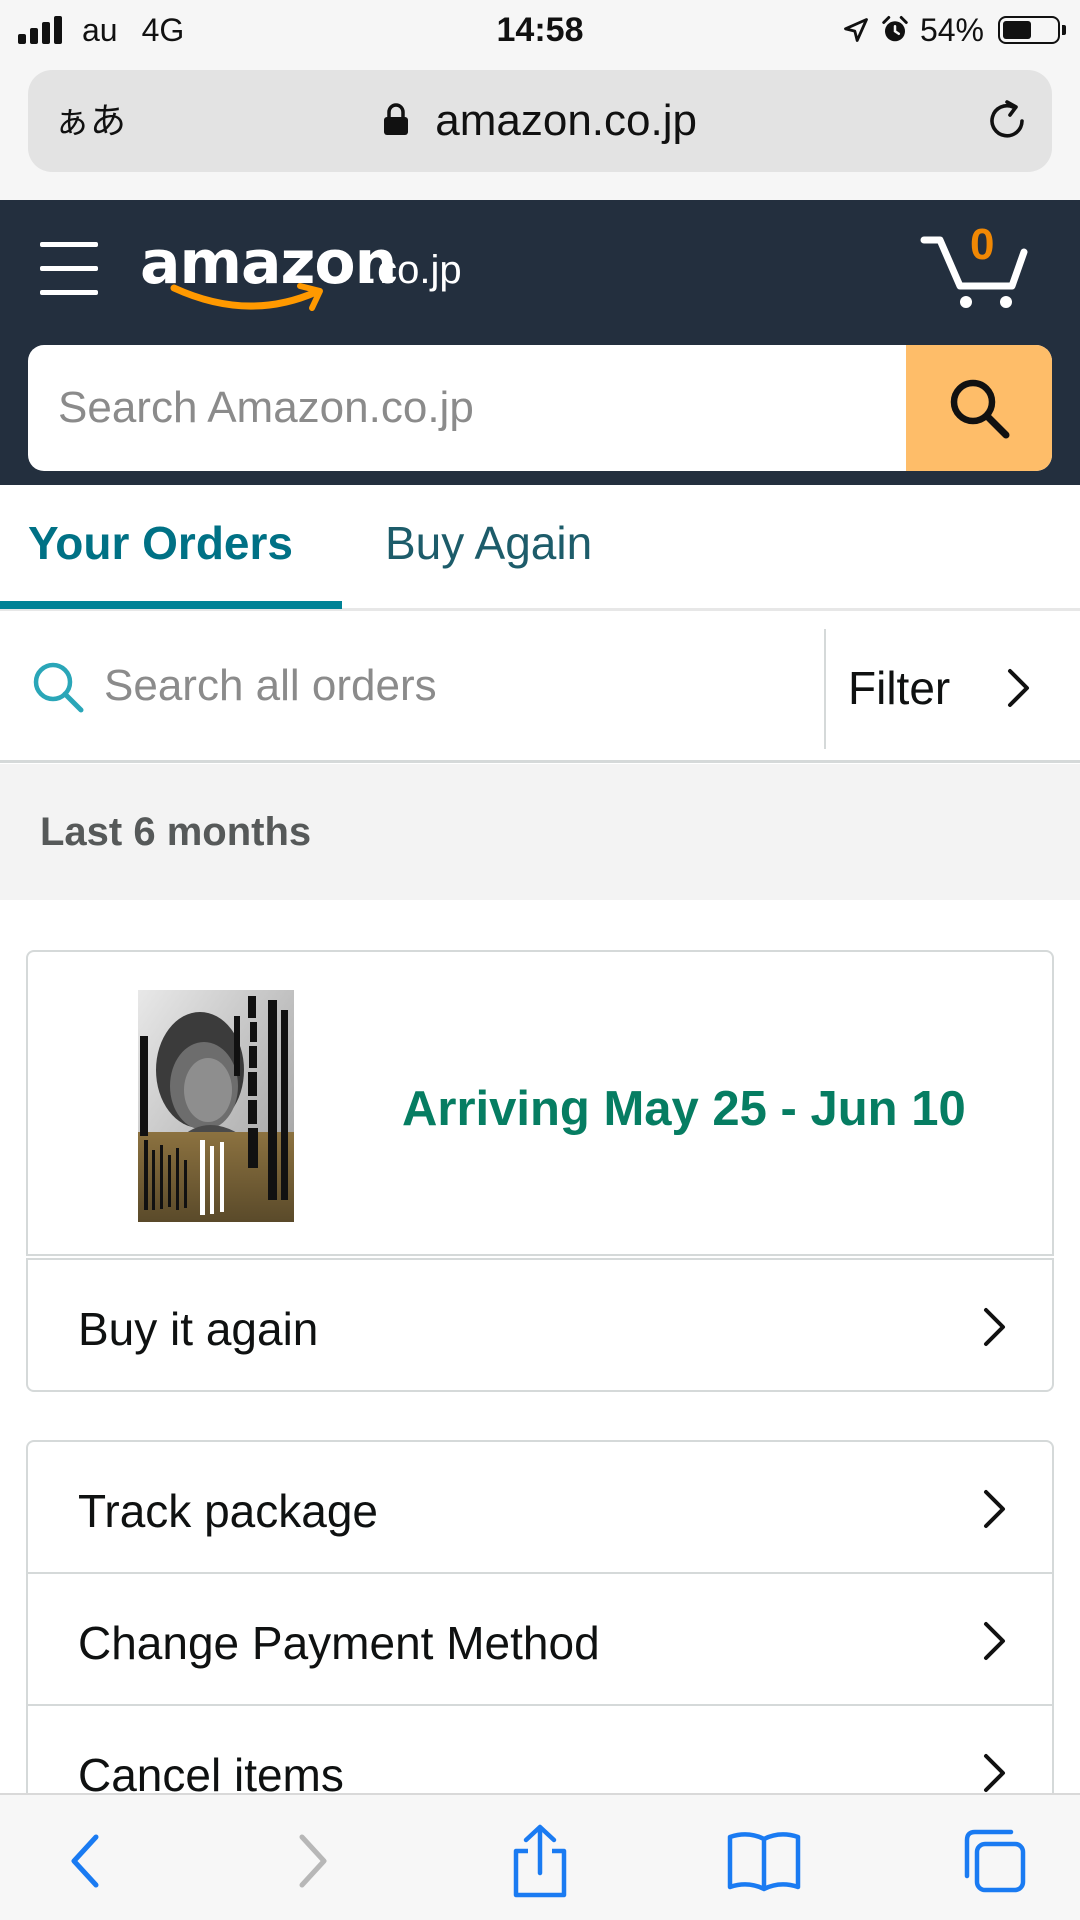  I want to click on delivery-status: Arriving May 25 - Jun 10, so click(684, 1109).